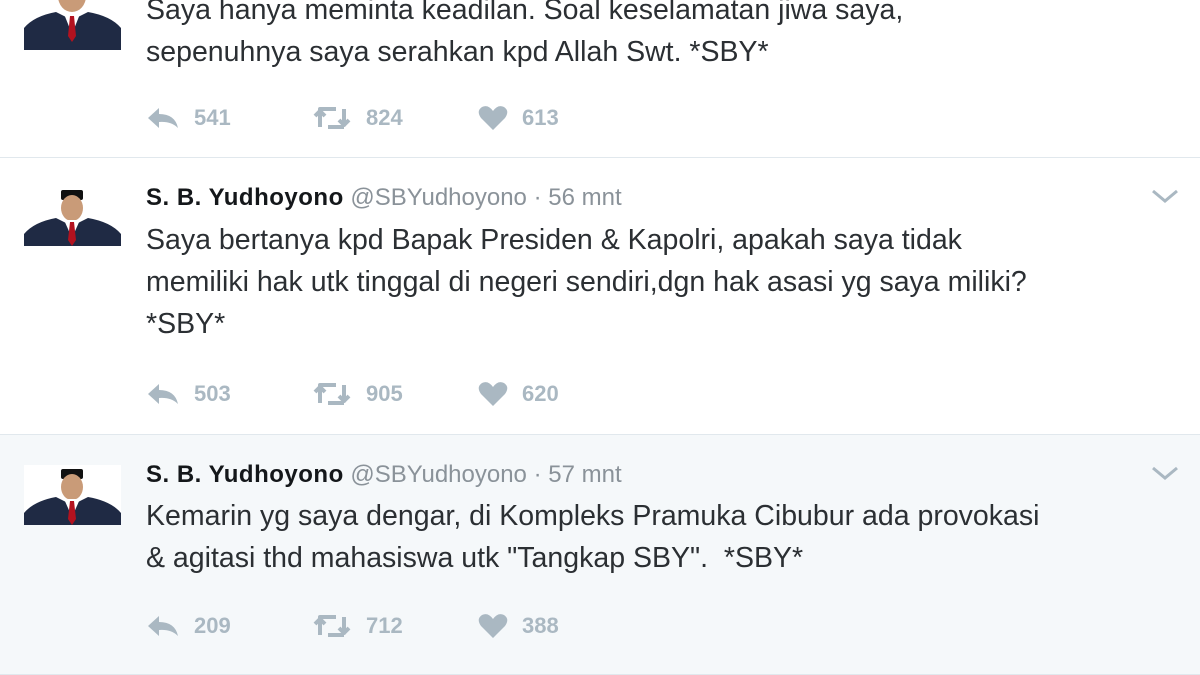 Image resolution: width=1200 pixels, height=675 pixels. What do you see at coordinates (384, 625) in the screenshot?
I see `retweet-count: 712` at bounding box center [384, 625].